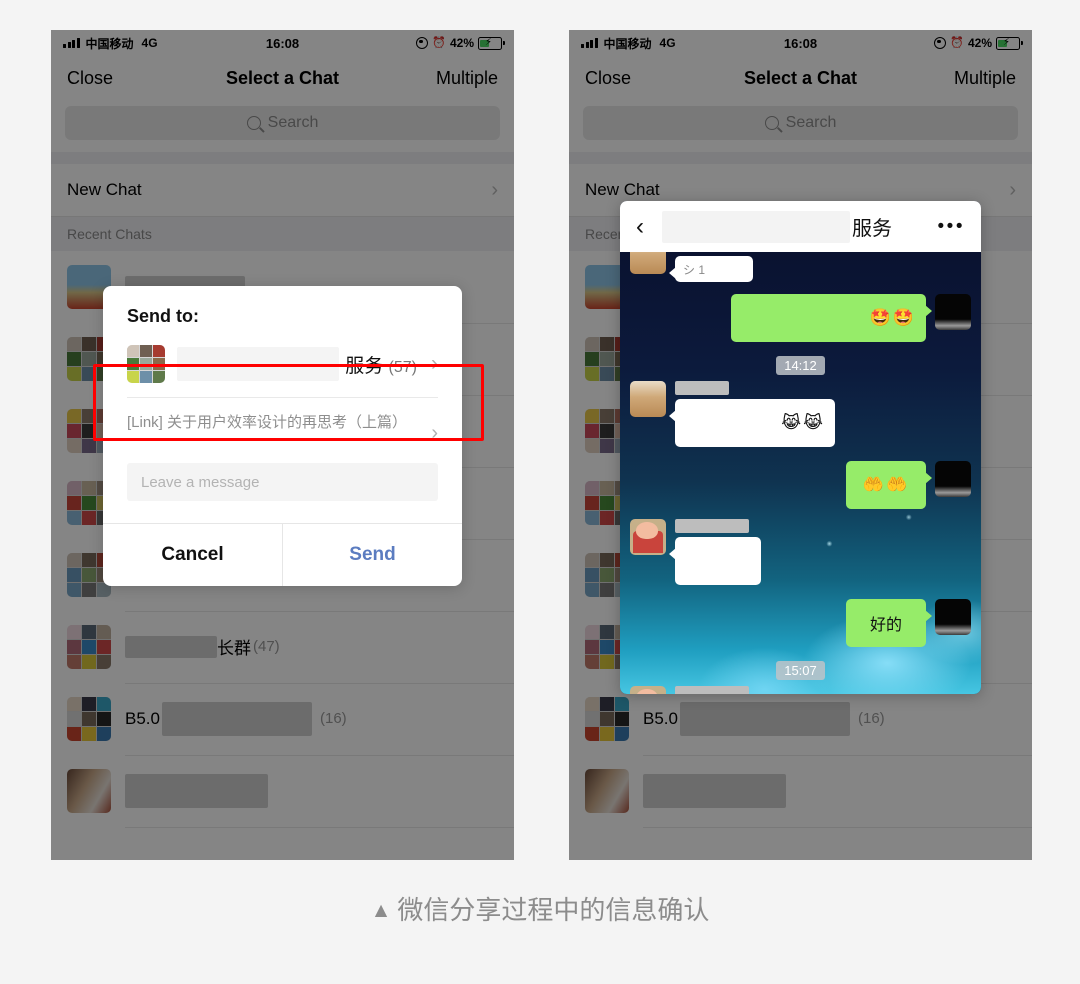 The image size is (1080, 984). I want to click on list-item: 长群(47), so click(282, 647).